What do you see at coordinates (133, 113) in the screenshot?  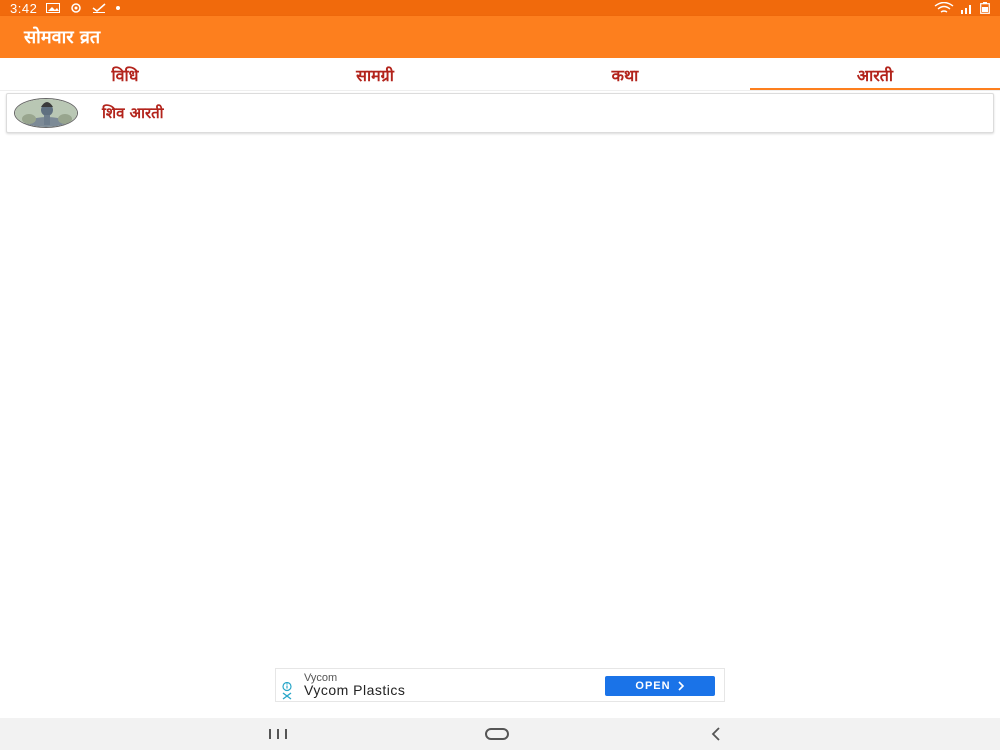 I see `list-item-label: शिव आरती` at bounding box center [133, 113].